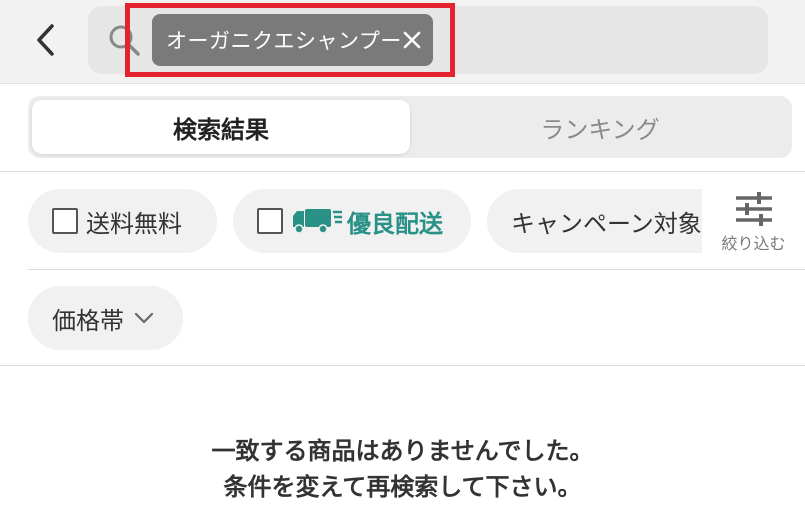  What do you see at coordinates (402, 469) in the screenshot?
I see `no-results-message: 一致する商品はありませんでした。 条件を変えて再検索して下さい。` at bounding box center [402, 469].